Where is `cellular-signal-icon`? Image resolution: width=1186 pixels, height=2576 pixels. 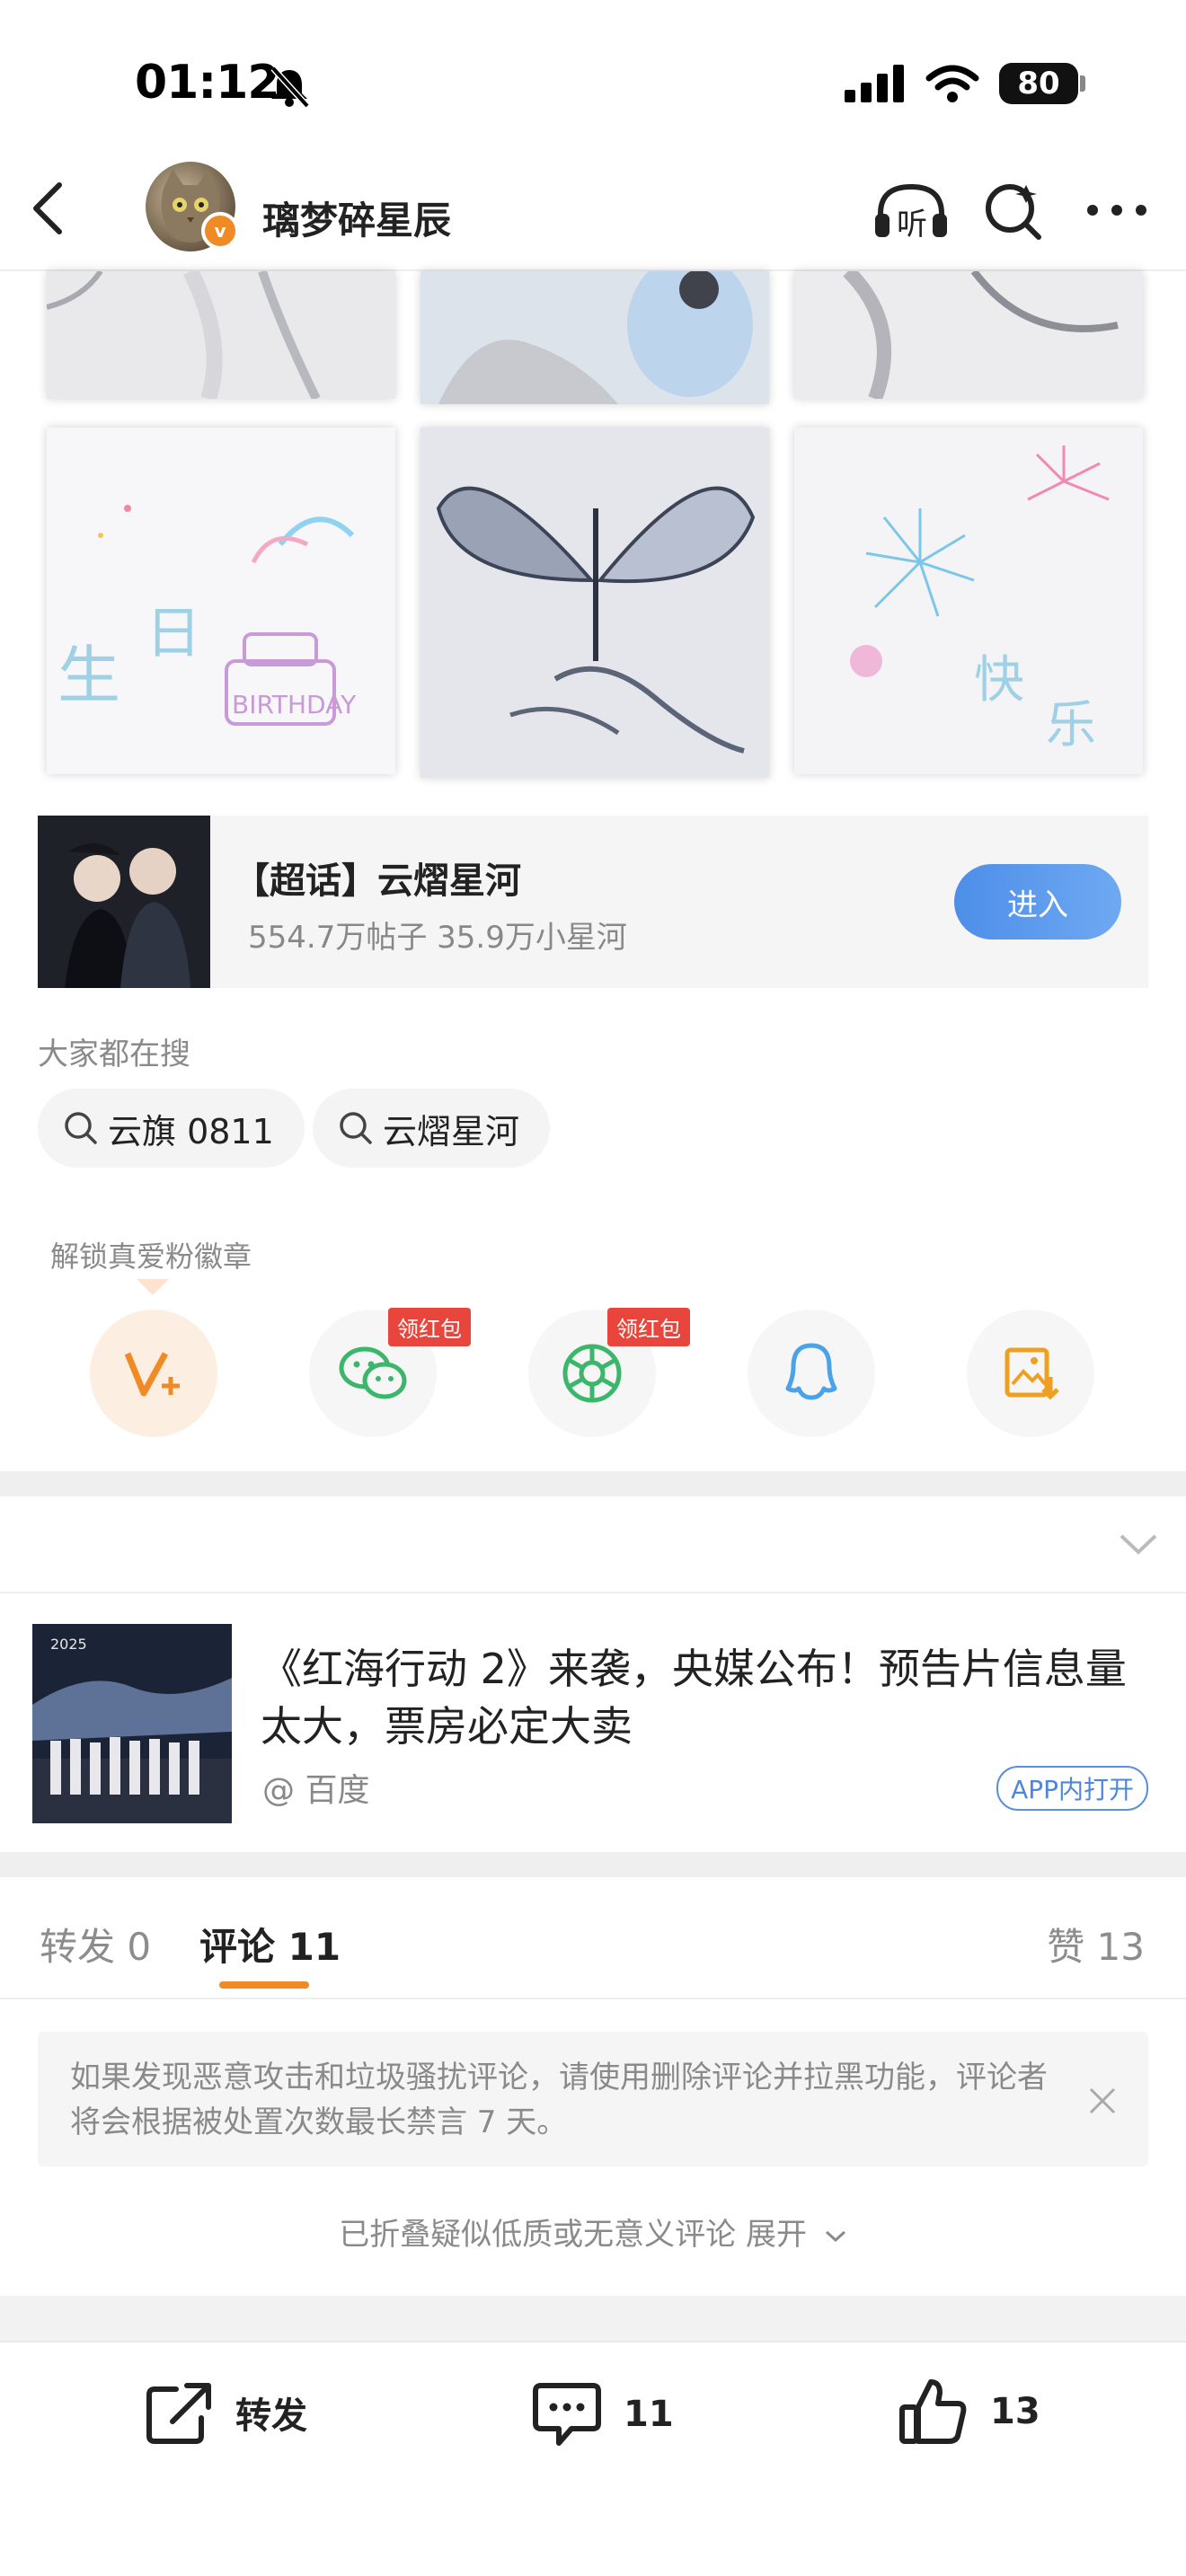
cellular-signal-icon is located at coordinates (874, 83).